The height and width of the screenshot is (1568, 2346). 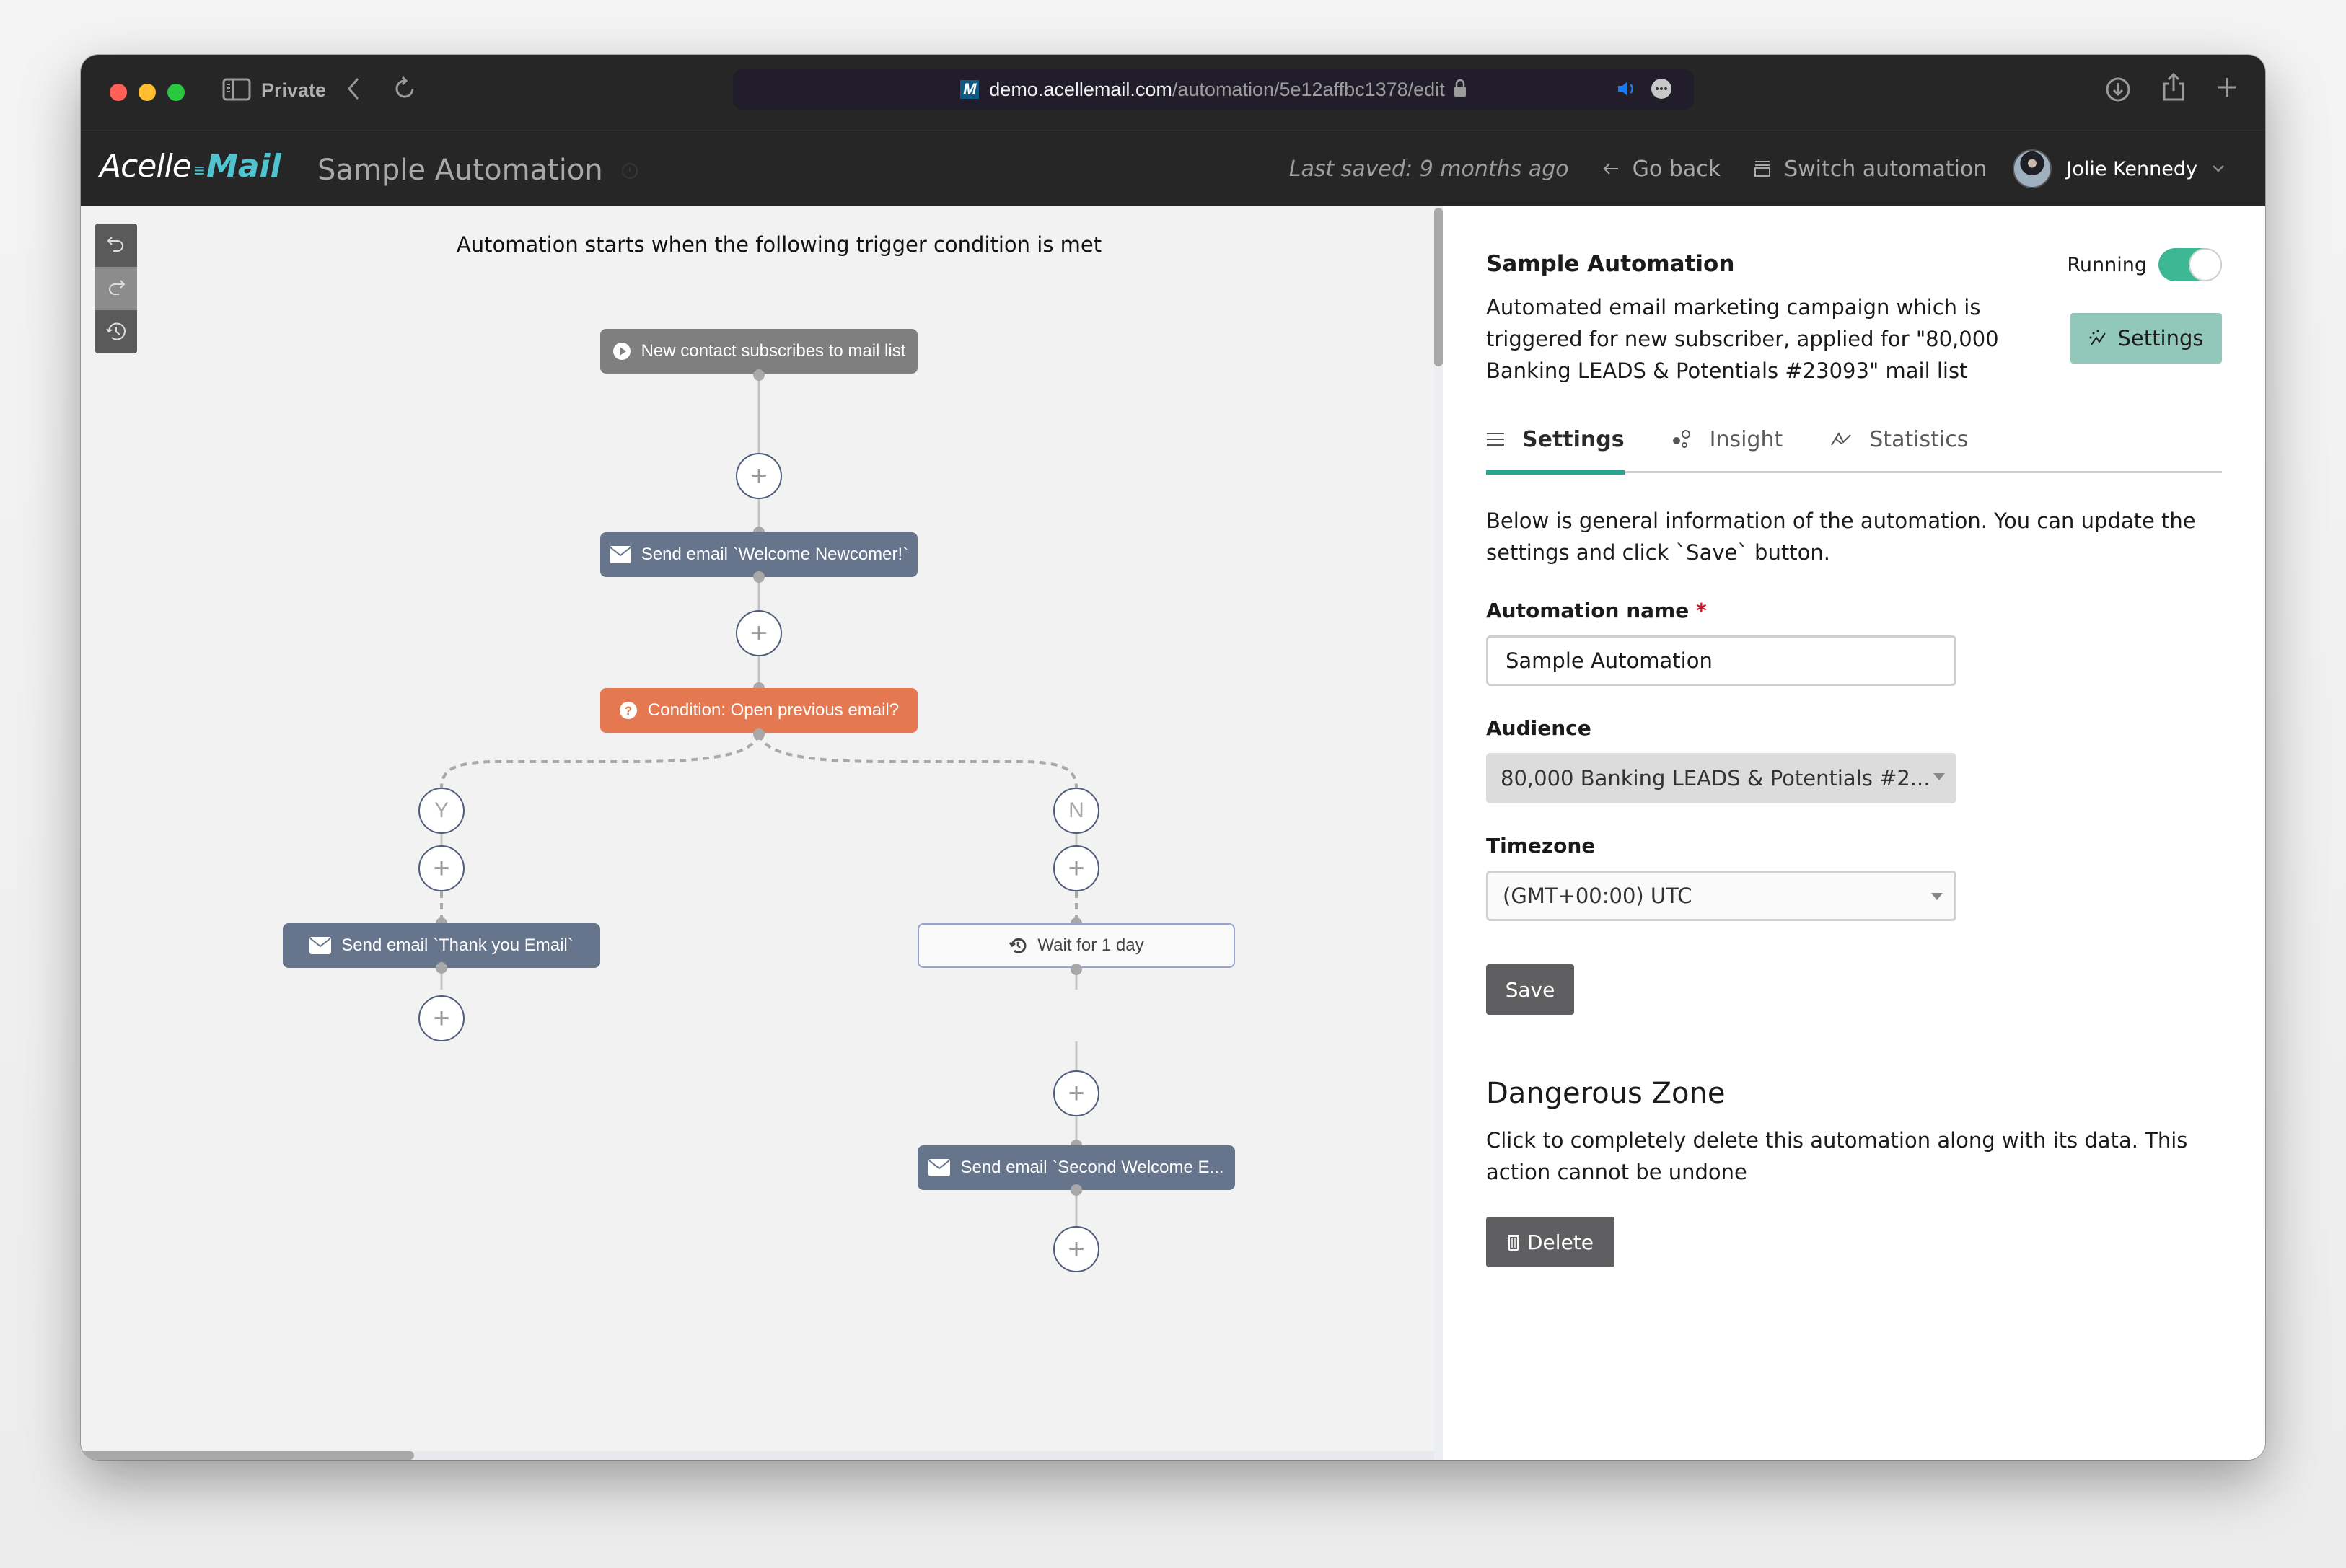 I want to click on vertical-scrollbar, so click(x=1438, y=833).